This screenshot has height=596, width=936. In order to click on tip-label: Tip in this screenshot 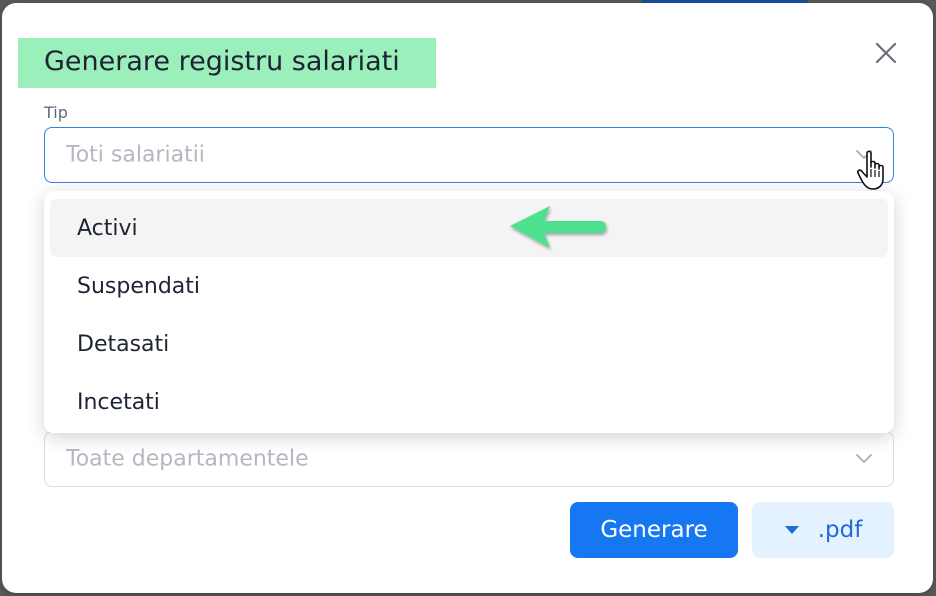, I will do `click(56, 112)`.